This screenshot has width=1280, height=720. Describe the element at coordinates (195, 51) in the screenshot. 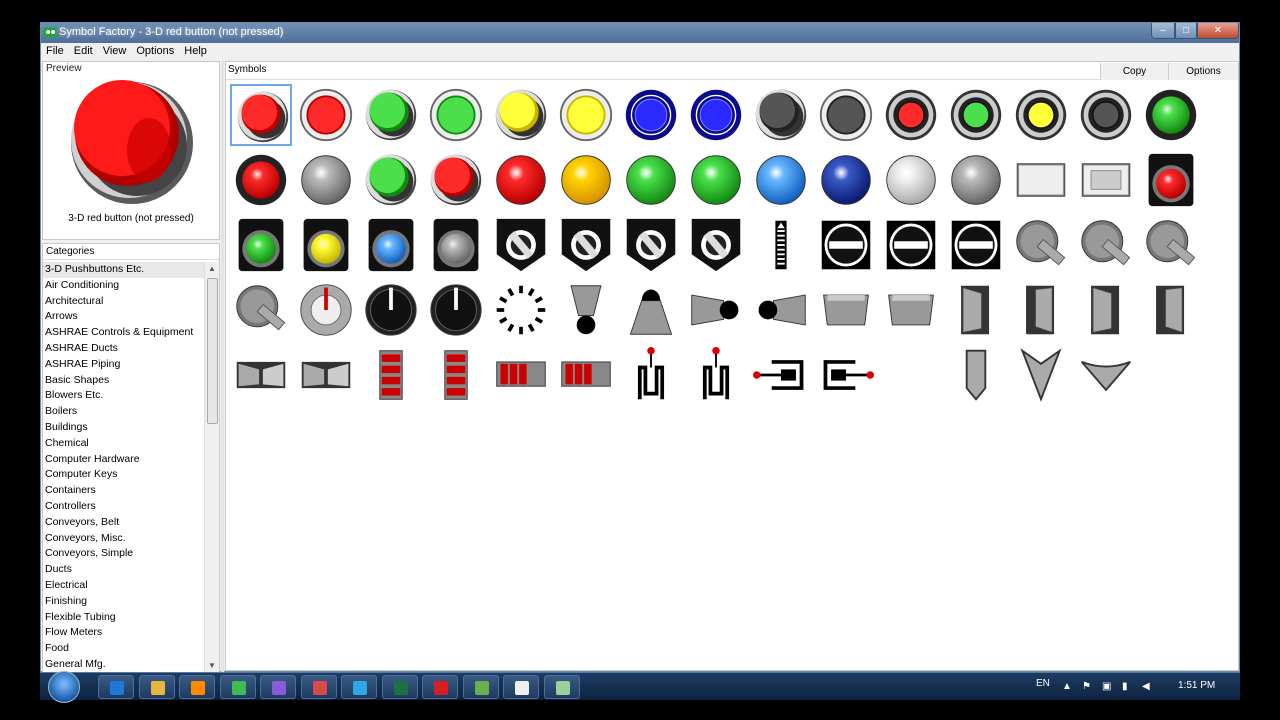

I see `menu-help: Help` at that location.